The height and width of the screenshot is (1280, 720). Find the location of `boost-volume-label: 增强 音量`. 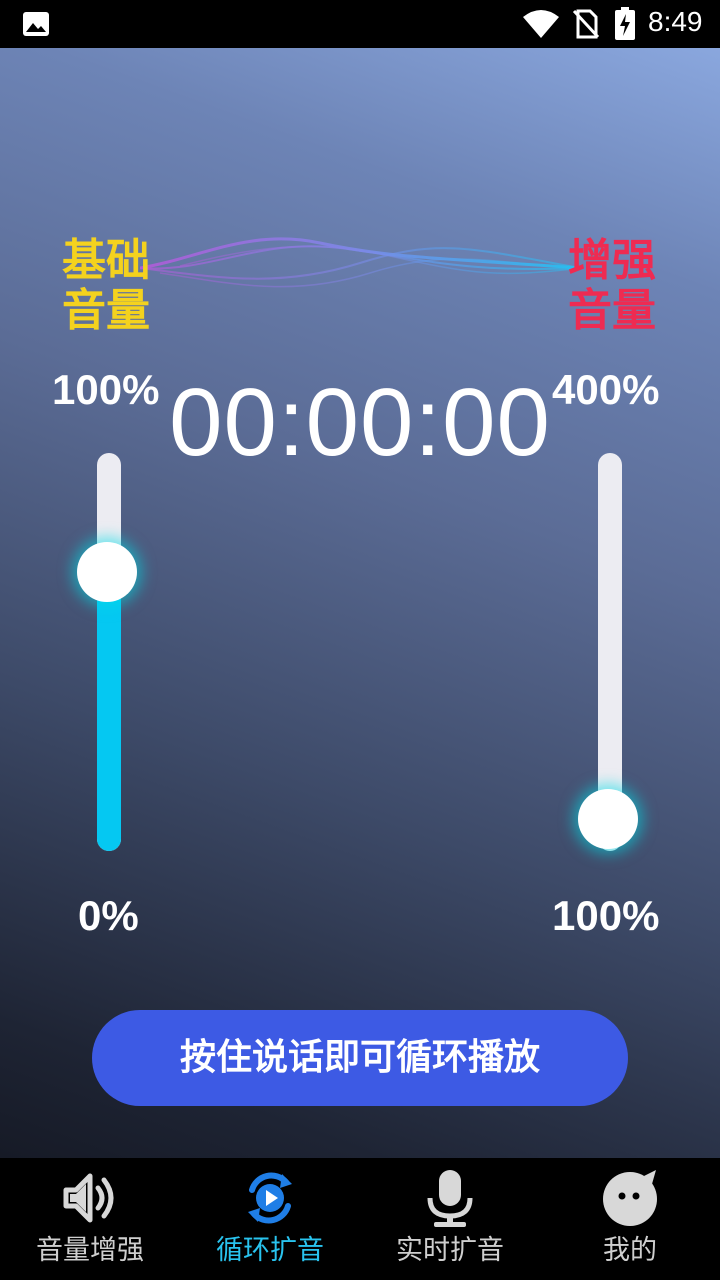

boost-volume-label: 增强 音量 is located at coordinates (612, 285).